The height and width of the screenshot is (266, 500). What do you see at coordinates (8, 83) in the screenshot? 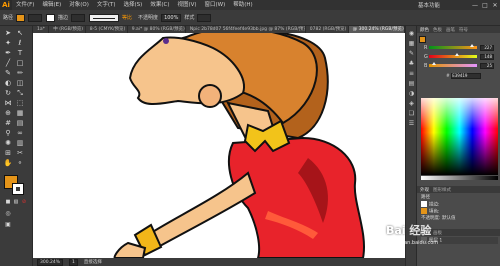
I see `blob-brush-tool-icon: ◐` at bounding box center [8, 83].